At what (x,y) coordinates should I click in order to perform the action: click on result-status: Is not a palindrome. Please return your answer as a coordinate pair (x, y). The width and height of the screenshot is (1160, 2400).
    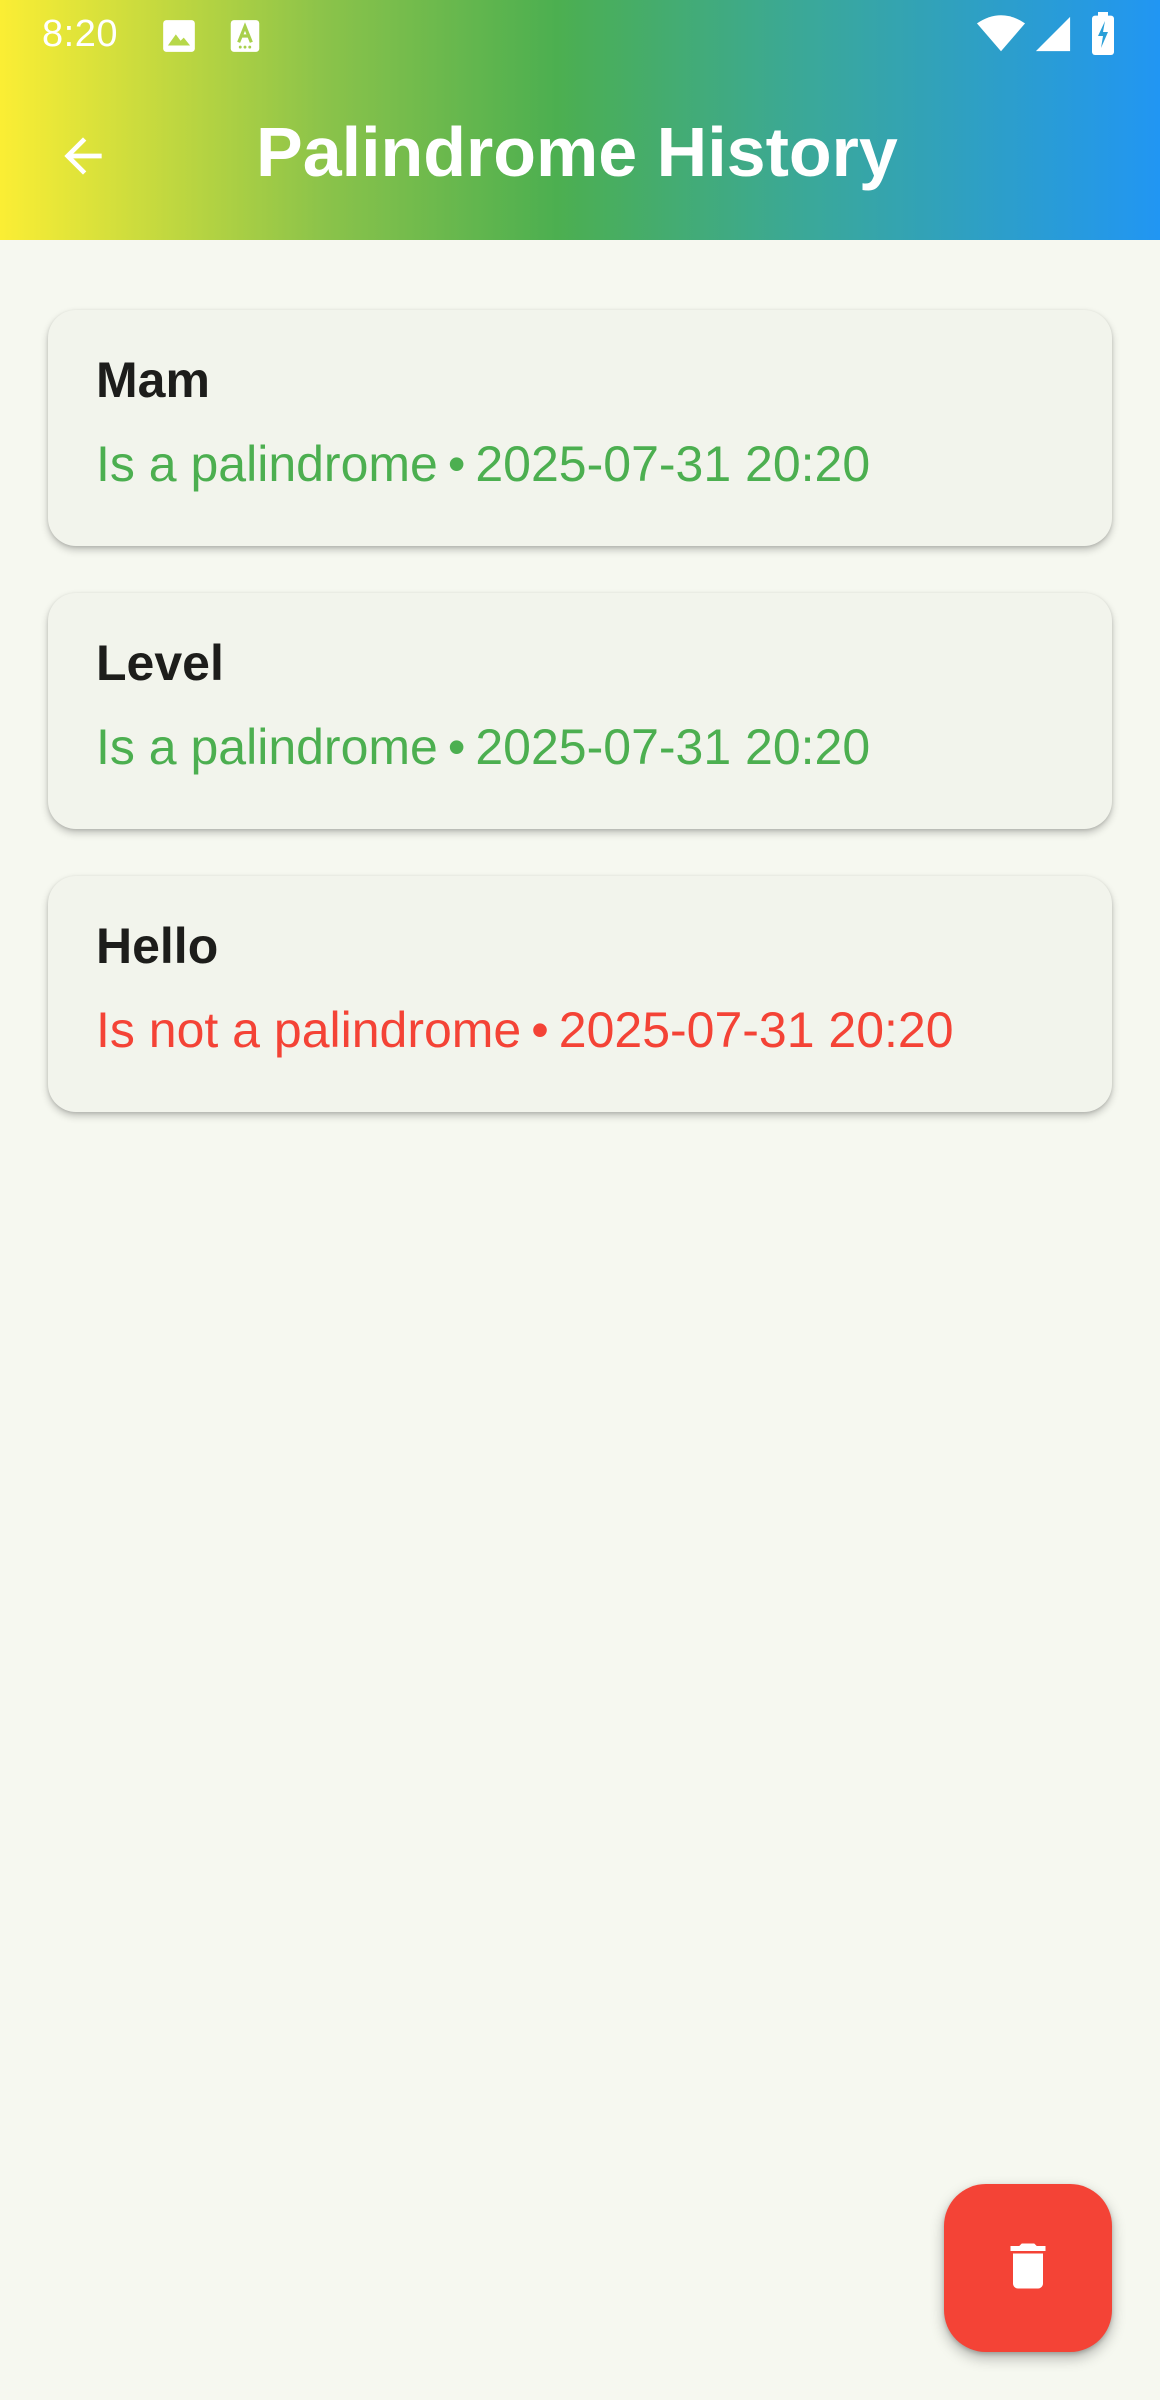
    Looking at the image, I should click on (309, 1030).